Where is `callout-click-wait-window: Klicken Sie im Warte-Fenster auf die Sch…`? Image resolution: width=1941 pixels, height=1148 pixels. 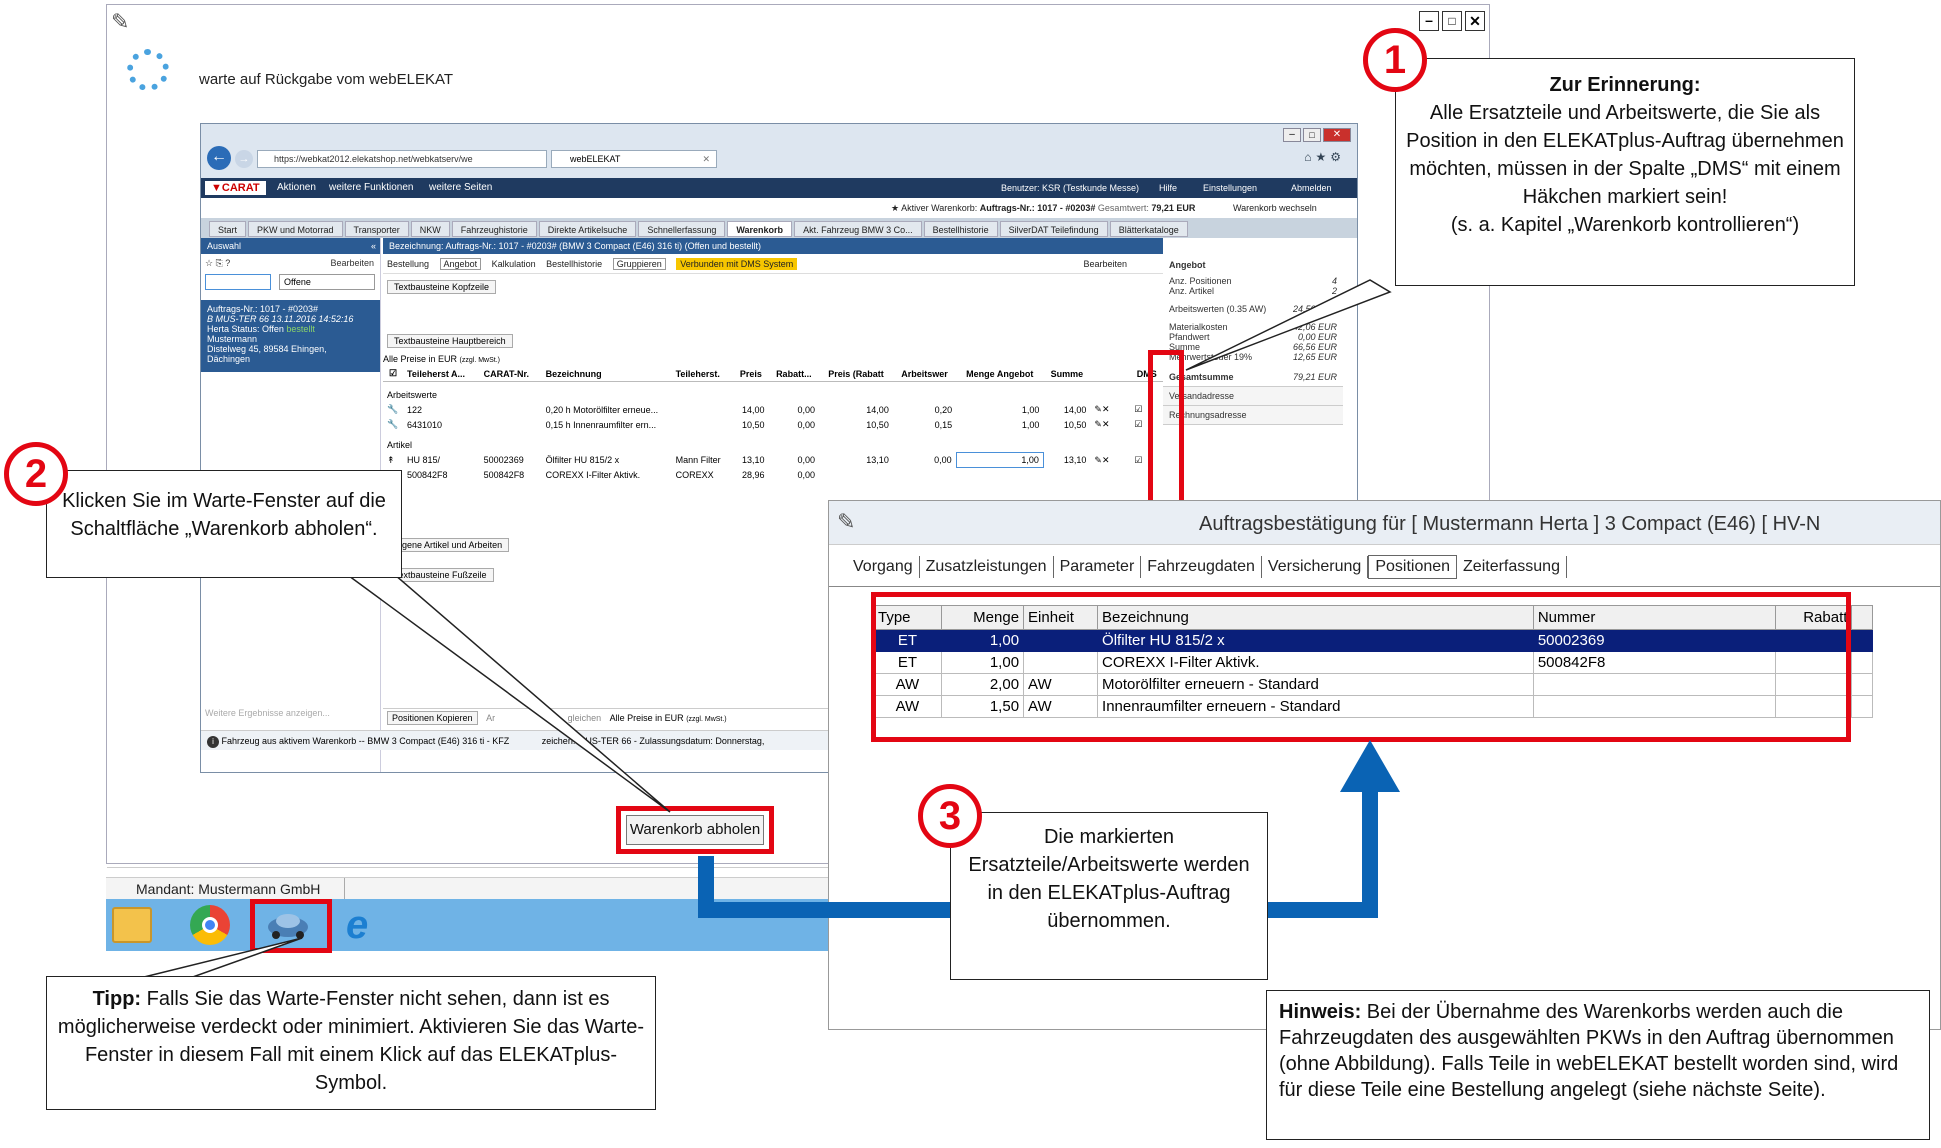
callout-click-wait-window: Klicken Sie im Warte-Fenster auf die Sch… is located at coordinates (224, 524).